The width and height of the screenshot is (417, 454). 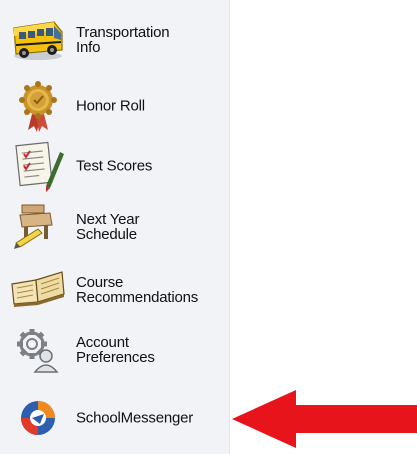 I want to click on sidebar-item-schoolmessenger: SchoolMessenger, so click(x=114, y=418).